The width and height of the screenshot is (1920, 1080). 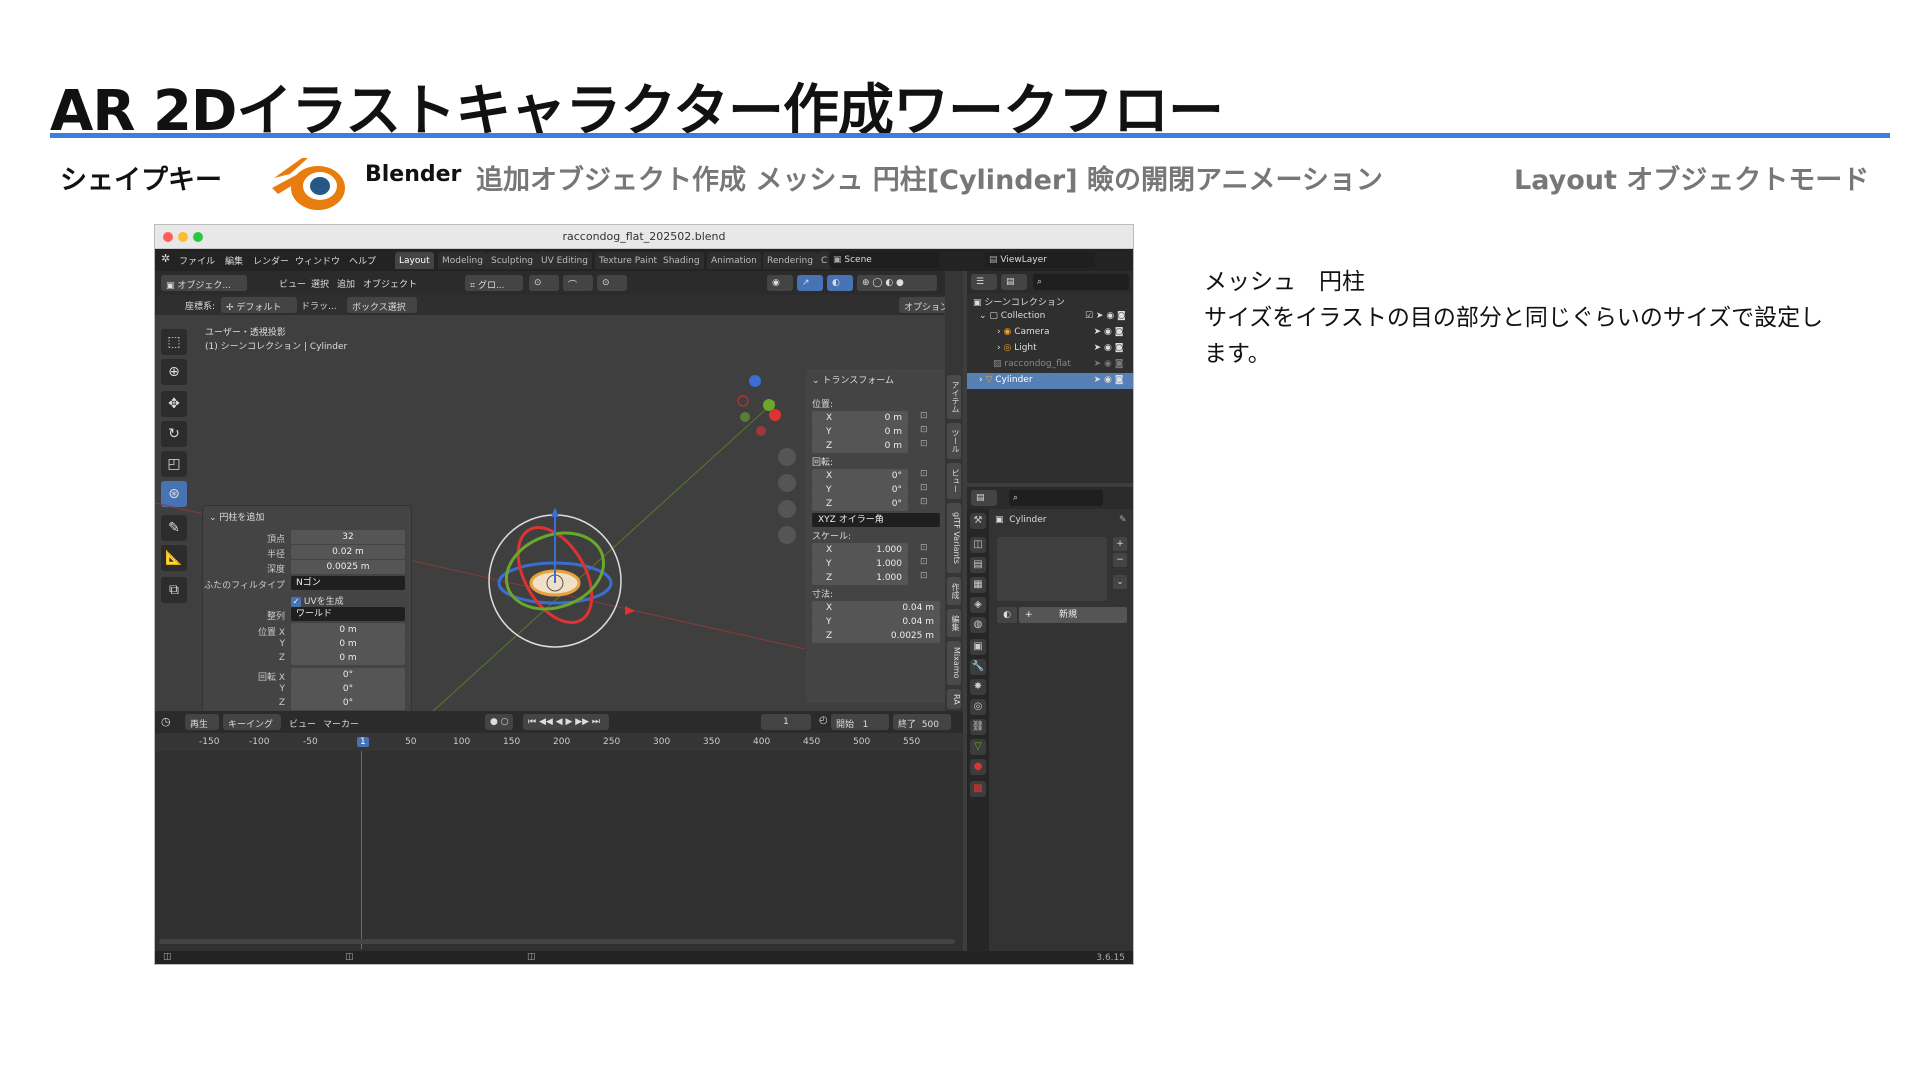 I want to click on outliner-item-collection: ⌄ ▢ Collection, so click(x=1012, y=316).